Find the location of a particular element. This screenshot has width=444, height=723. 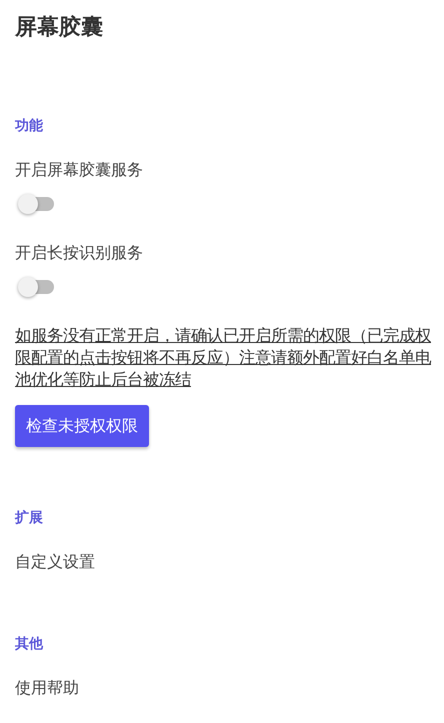

setting-label: 开启长按识别服务 is located at coordinates (79, 253).